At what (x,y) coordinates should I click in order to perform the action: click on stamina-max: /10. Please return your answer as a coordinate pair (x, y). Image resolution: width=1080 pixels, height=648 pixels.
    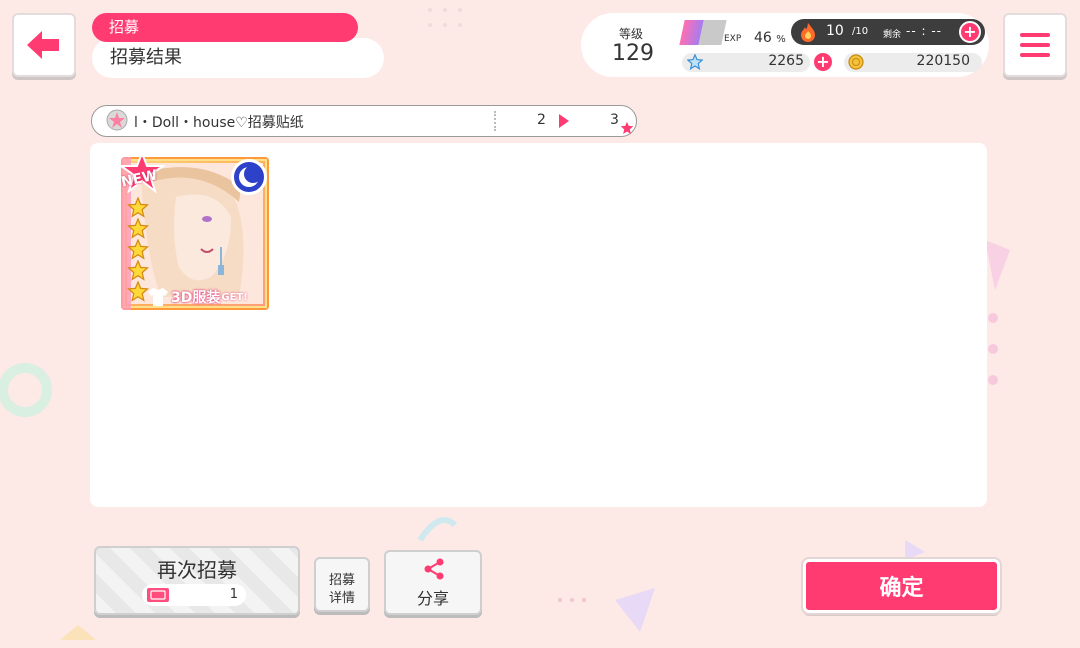
    Looking at the image, I should click on (860, 31).